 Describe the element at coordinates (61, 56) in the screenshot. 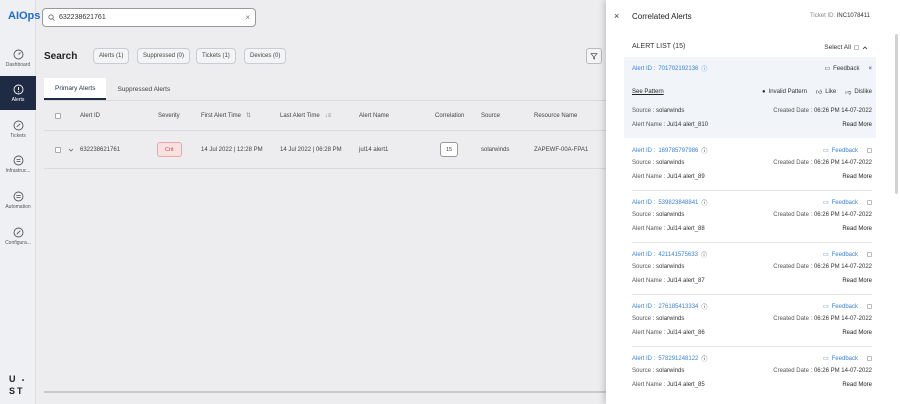

I see `page-title: Search` at that location.